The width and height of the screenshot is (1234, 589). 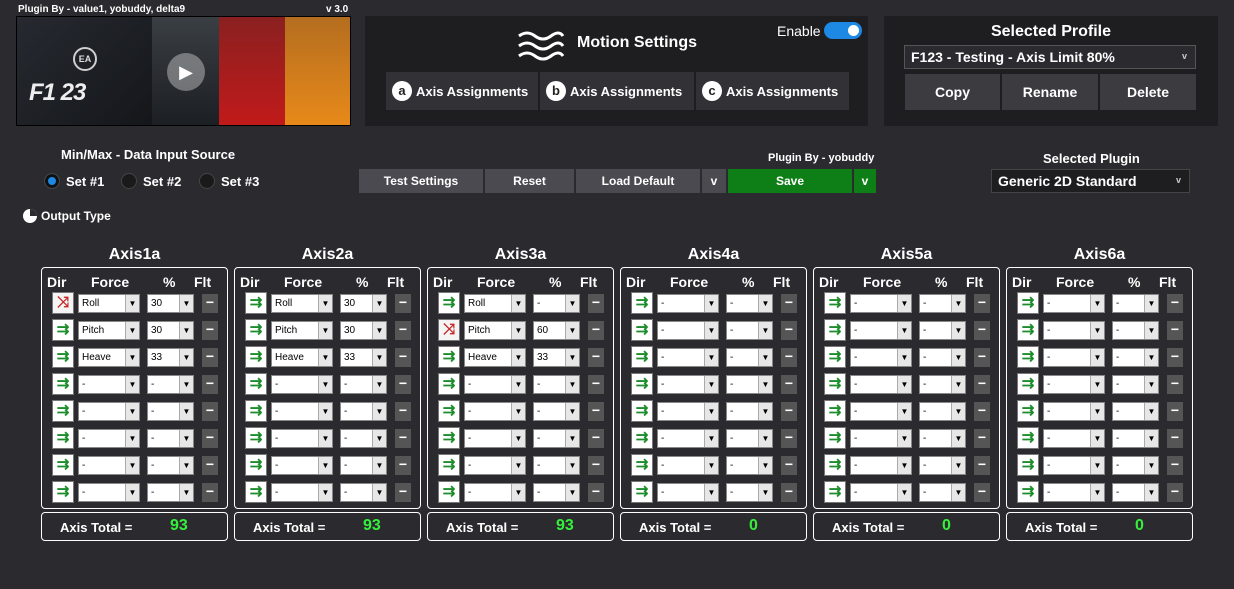 I want to click on enable-toggle, so click(x=843, y=30).